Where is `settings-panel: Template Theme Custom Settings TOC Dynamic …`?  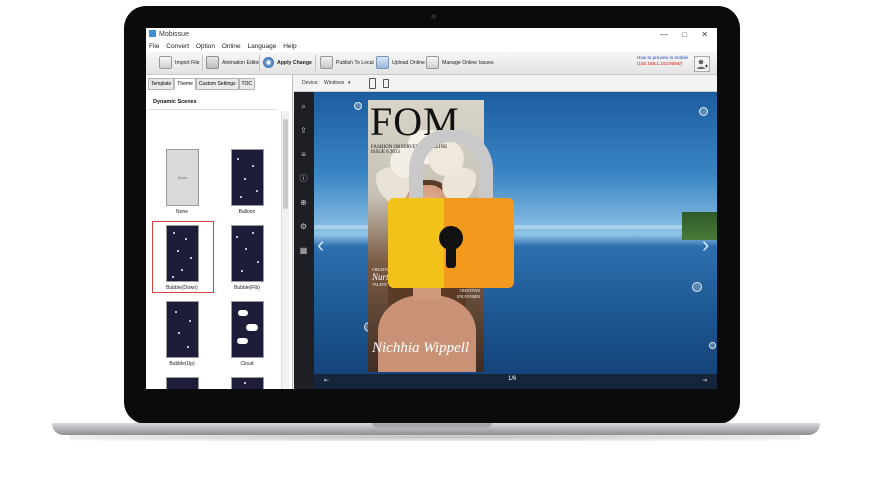 settings-panel: Template Theme Custom Settings TOC Dynamic … is located at coordinates (219, 232).